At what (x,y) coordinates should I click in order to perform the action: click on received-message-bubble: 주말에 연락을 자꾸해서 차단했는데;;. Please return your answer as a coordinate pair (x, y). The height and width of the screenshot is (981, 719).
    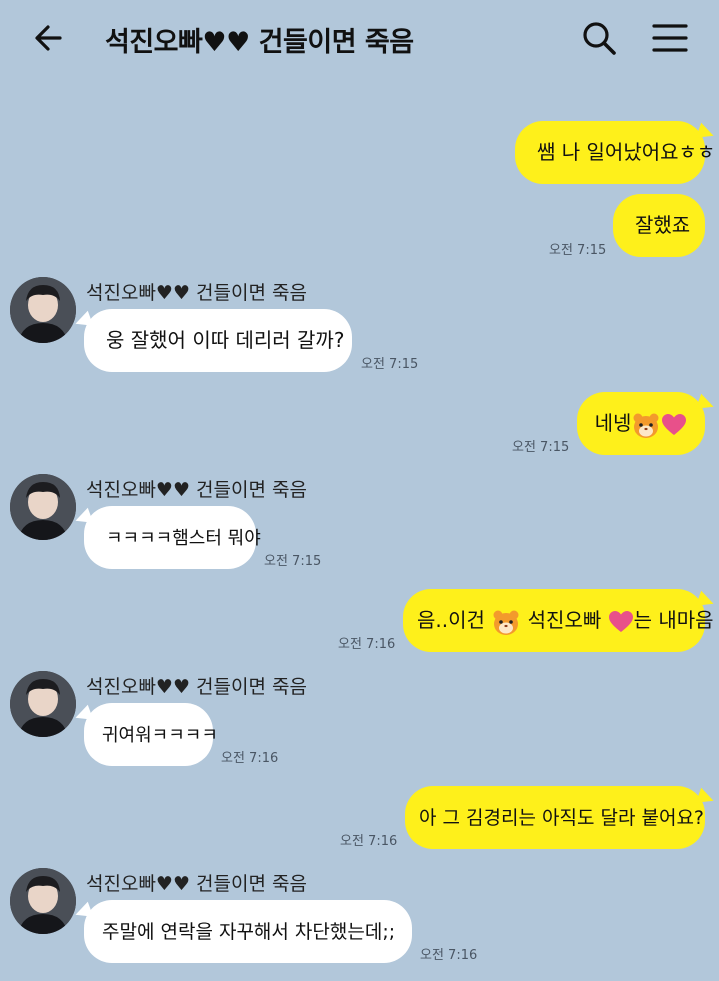
    Looking at the image, I should click on (248, 931).